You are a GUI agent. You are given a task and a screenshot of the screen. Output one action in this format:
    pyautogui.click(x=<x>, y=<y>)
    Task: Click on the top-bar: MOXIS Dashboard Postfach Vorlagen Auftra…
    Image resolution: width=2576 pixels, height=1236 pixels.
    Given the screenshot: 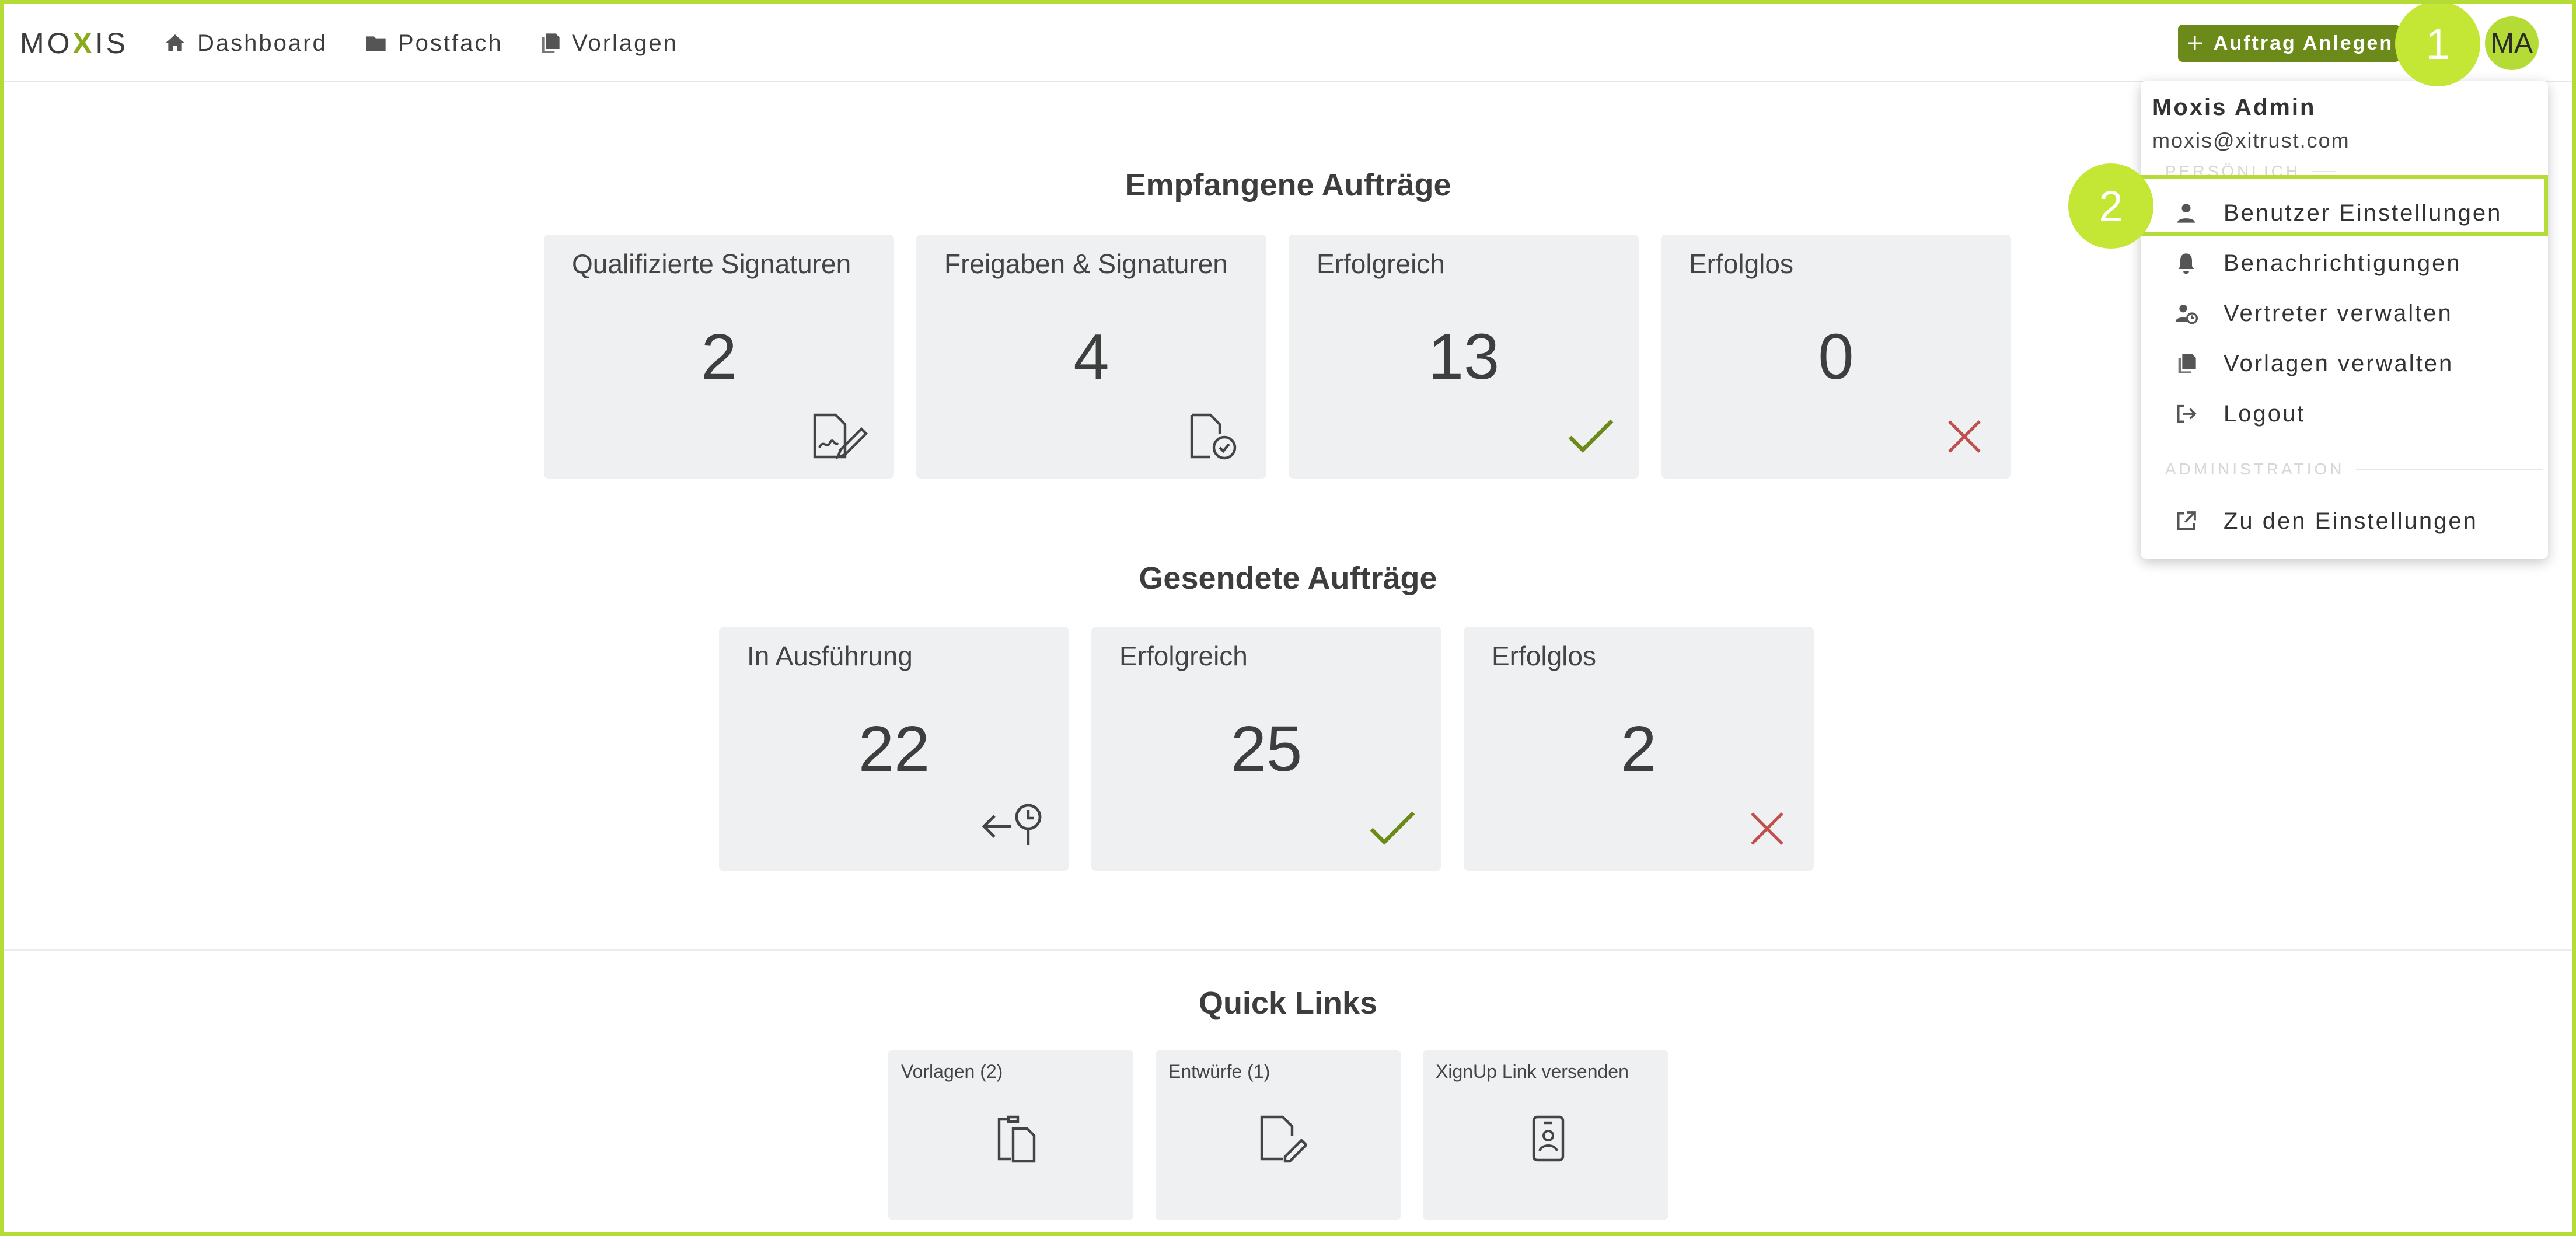 What is the action you would take?
    pyautogui.click(x=1288, y=41)
    